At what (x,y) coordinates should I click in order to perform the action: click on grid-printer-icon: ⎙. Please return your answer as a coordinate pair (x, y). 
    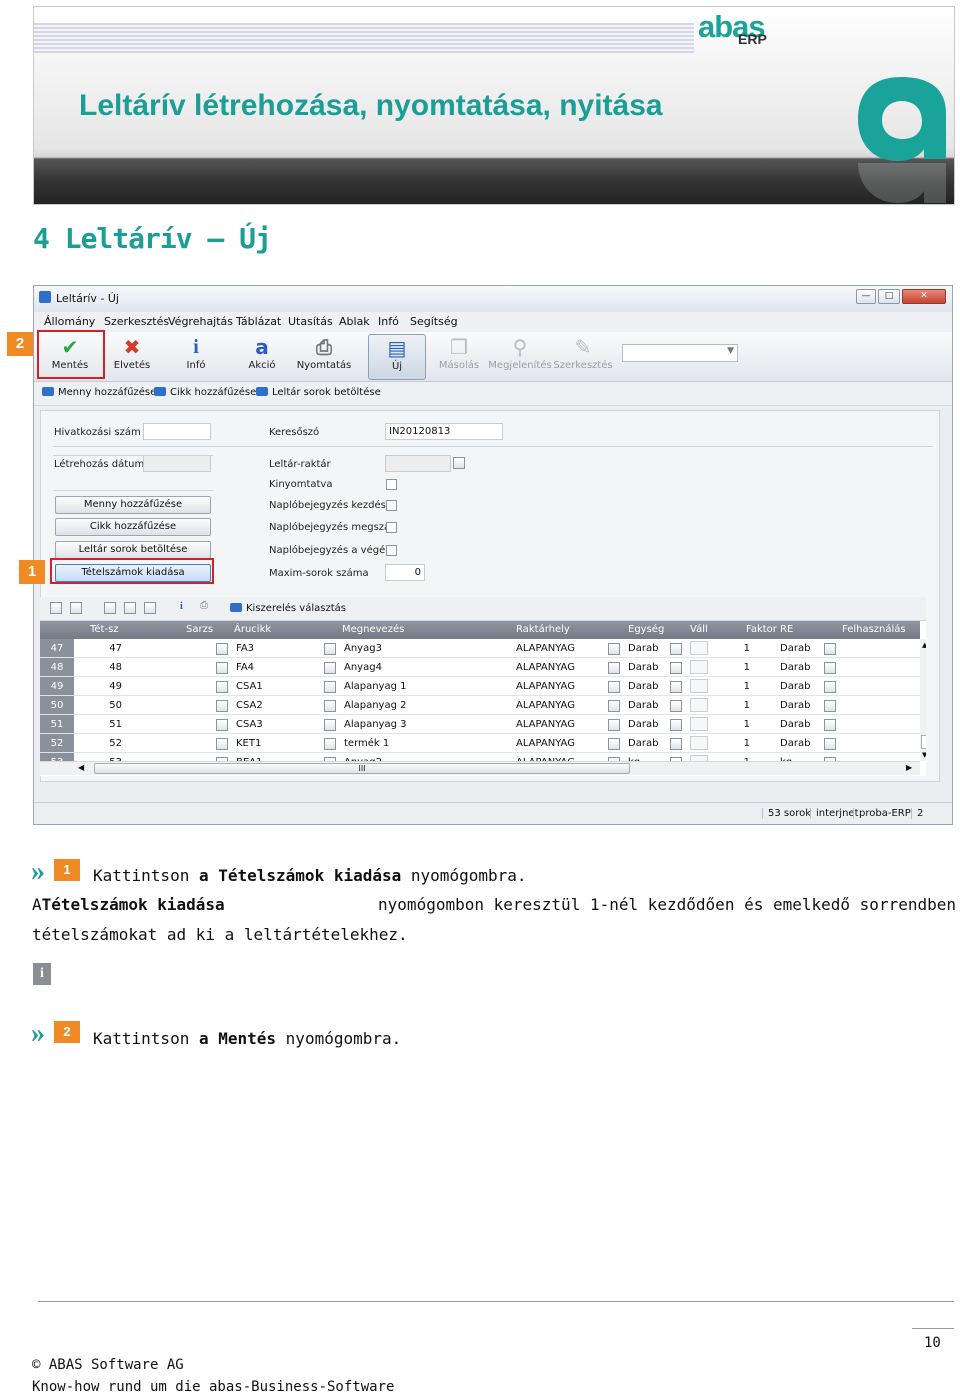
    Looking at the image, I should click on (204, 605).